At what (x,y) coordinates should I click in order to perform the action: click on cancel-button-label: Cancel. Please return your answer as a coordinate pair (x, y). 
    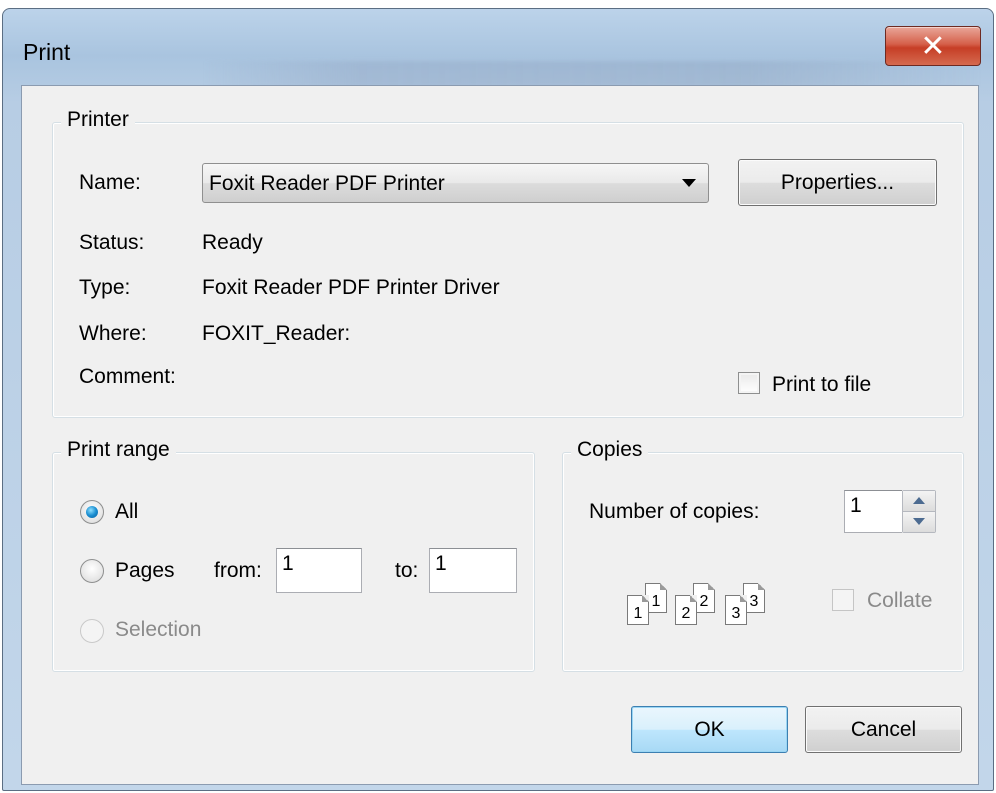
    Looking at the image, I should click on (883, 729).